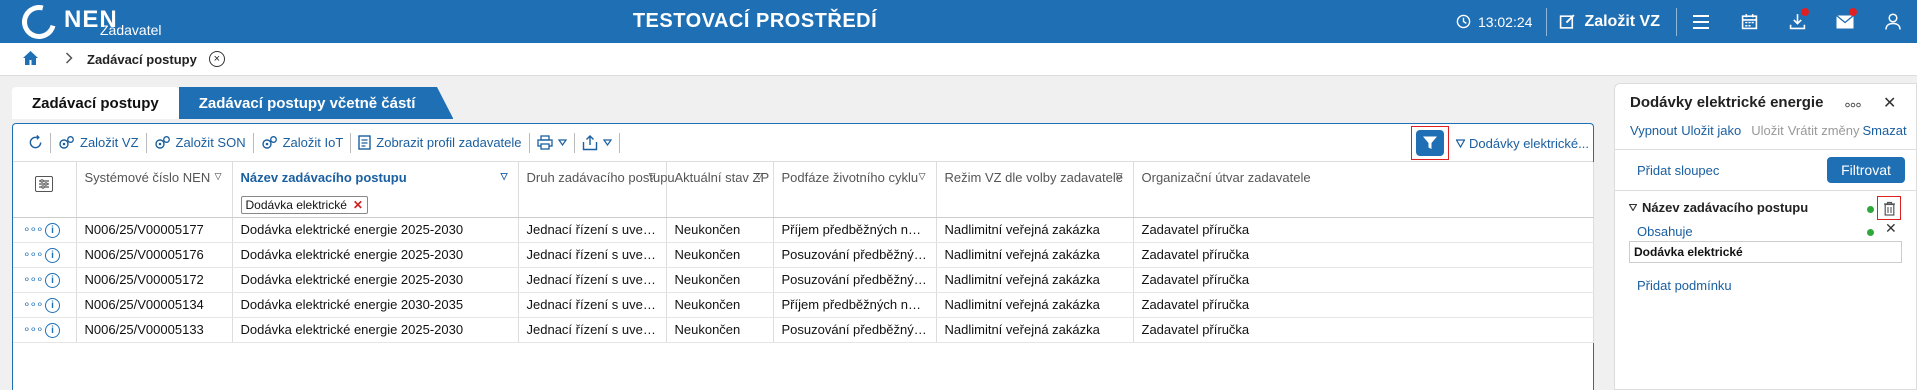 This screenshot has height=390, width=1917. I want to click on filter-outline-icon, so click(1460, 143).